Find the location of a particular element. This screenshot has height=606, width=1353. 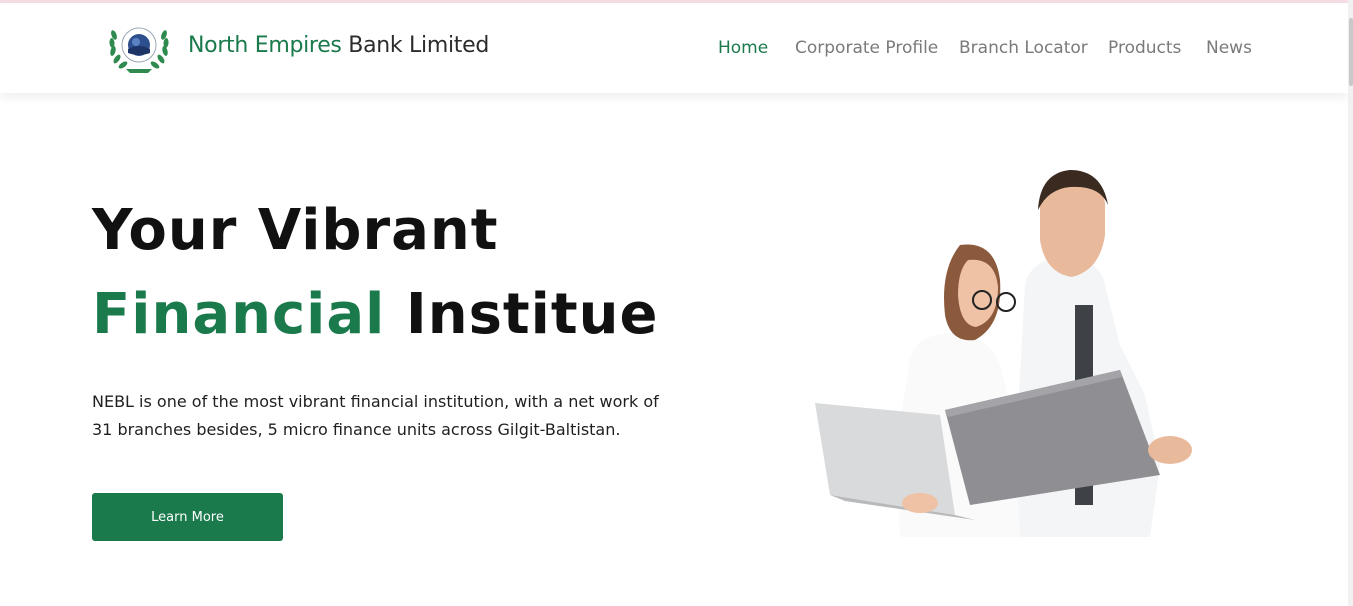

nav-branch-locator: Branch Locator is located at coordinates (1023, 48).